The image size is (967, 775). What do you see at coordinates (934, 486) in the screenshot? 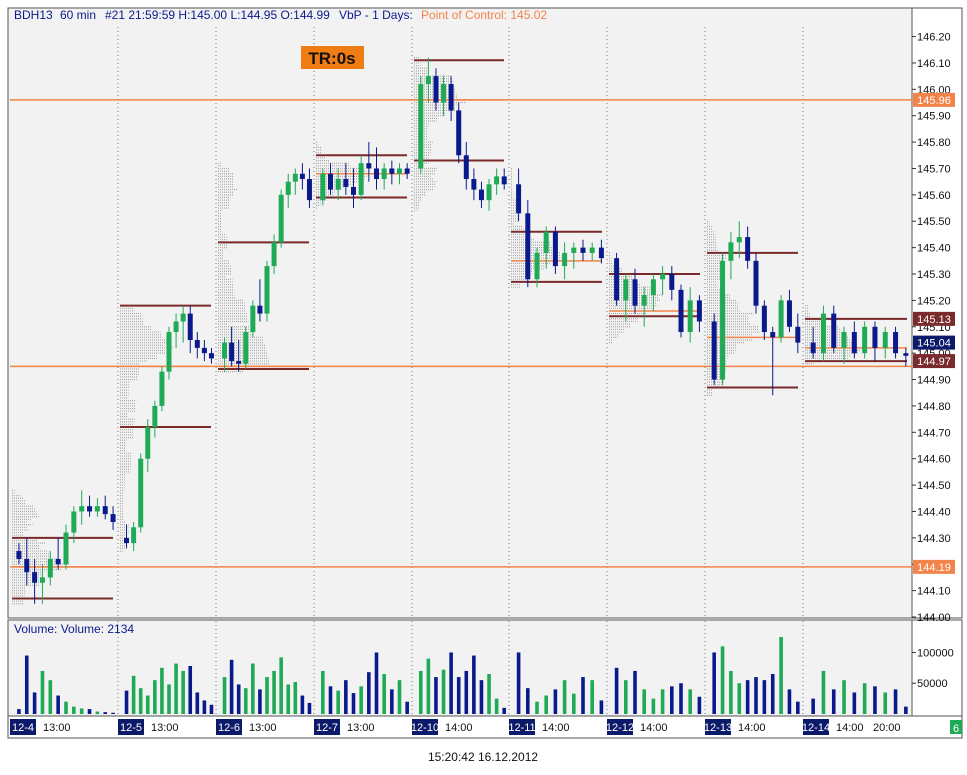
I see `price-tick-label: 144.50` at bounding box center [934, 486].